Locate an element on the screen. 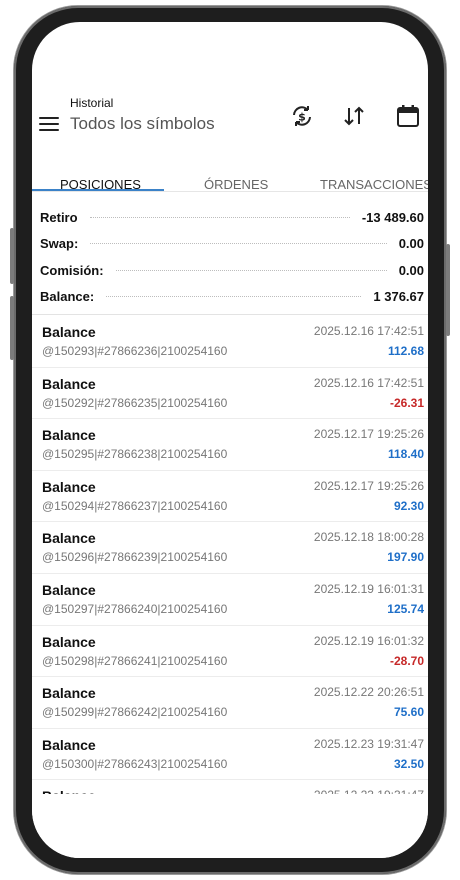  sort-icon is located at coordinates (354, 116).